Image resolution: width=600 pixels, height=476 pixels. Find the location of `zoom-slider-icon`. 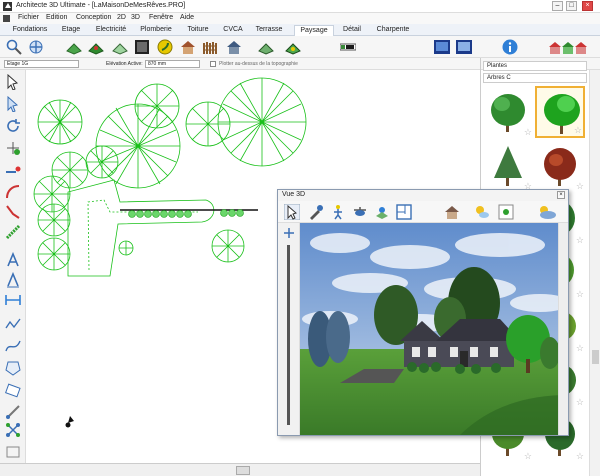

zoom-slider-icon is located at coordinates (289, 233).